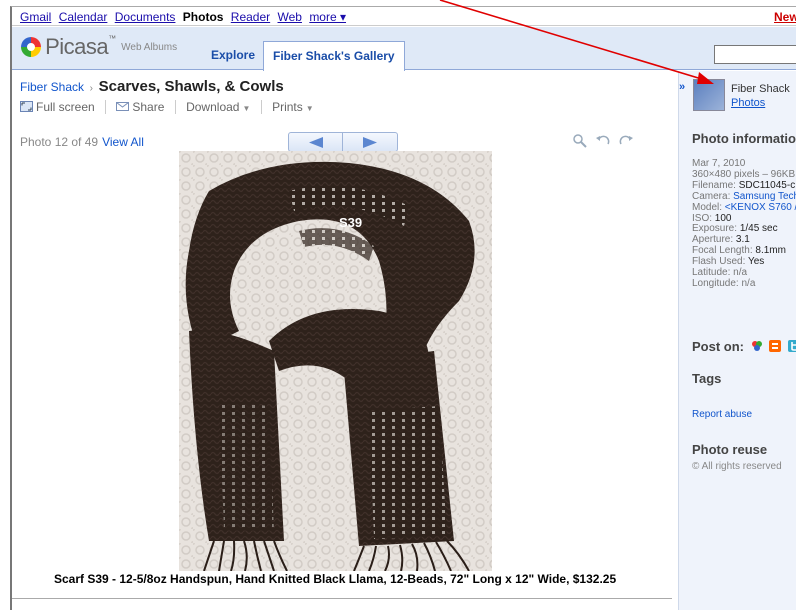 Image resolution: width=796 pixels, height=610 pixels. I want to click on rotate-right-icon, so click(626, 141).